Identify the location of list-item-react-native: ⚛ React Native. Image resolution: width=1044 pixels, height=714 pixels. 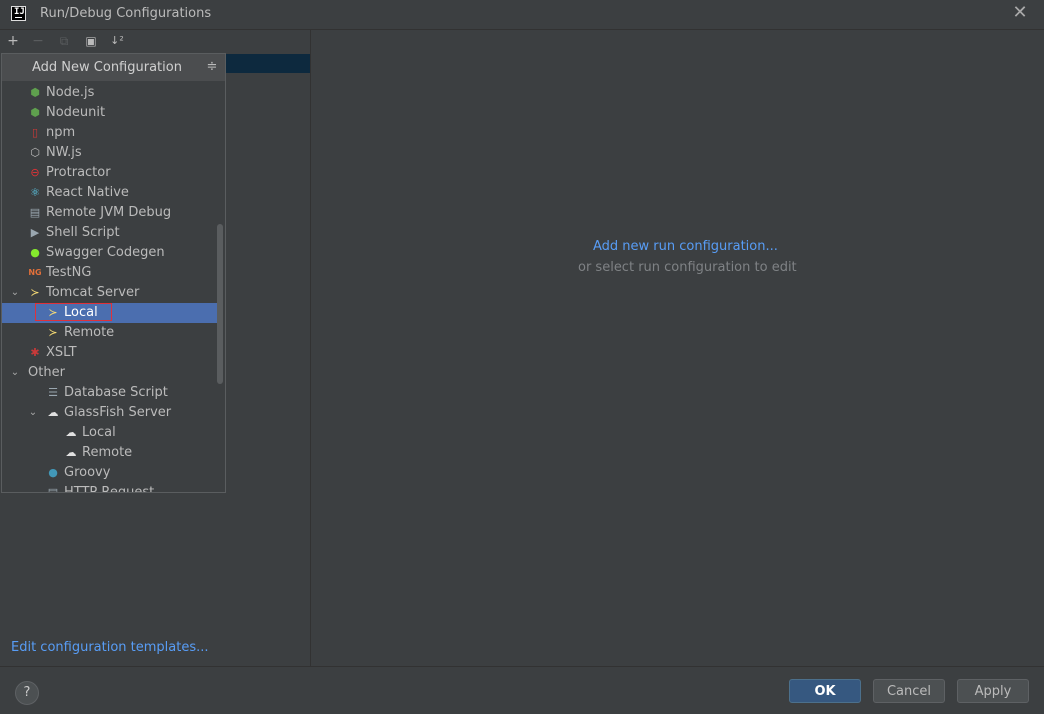
(109, 193).